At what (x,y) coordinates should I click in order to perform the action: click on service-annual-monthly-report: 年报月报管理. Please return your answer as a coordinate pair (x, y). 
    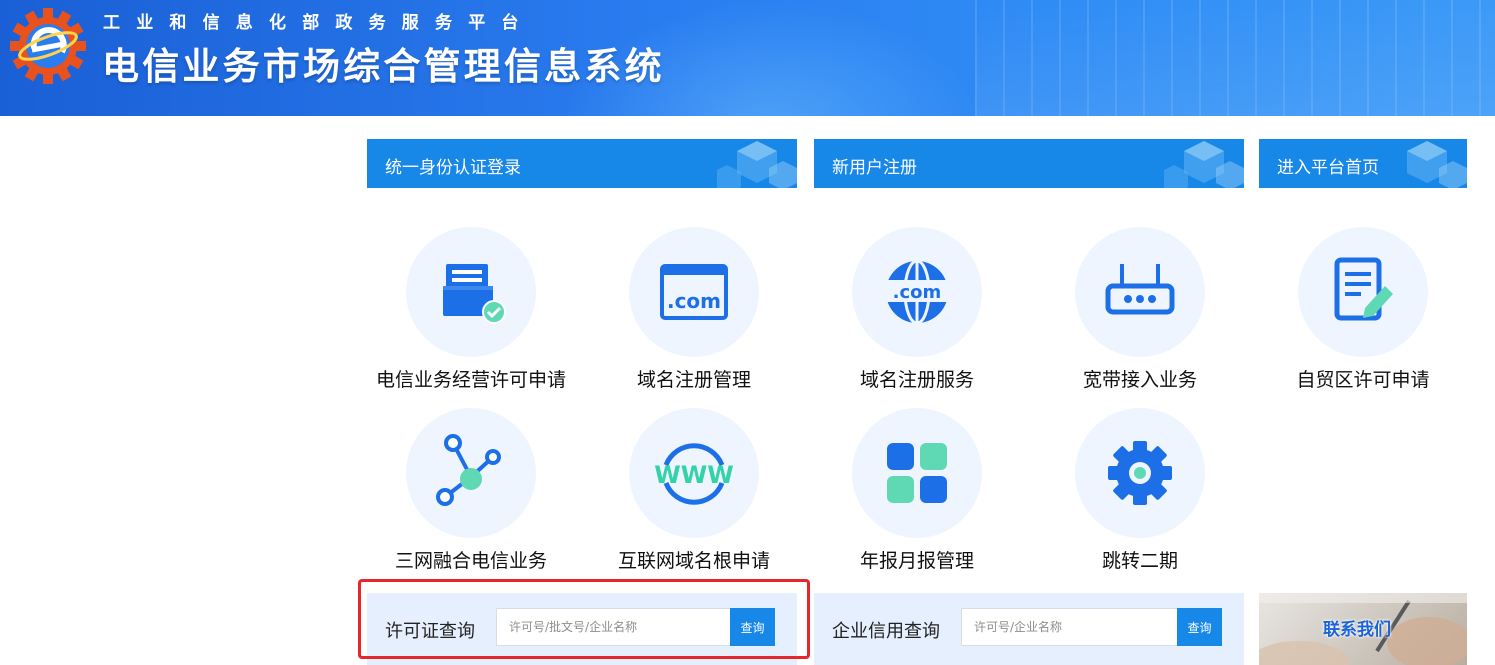
    Looking at the image, I should click on (917, 498).